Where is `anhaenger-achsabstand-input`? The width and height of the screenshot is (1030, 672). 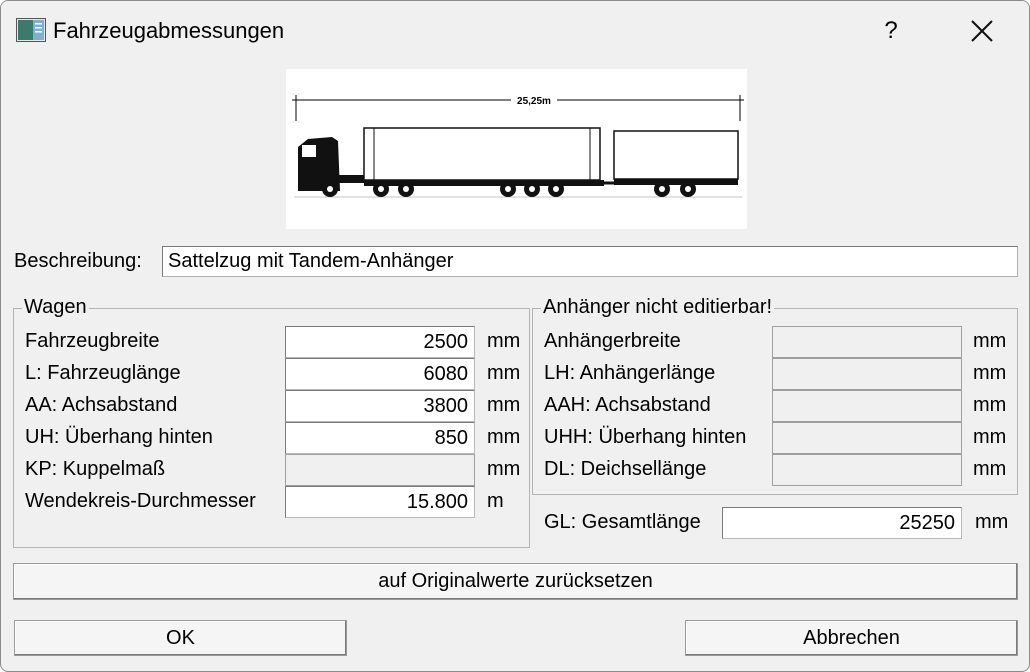 anhaenger-achsabstand-input is located at coordinates (867, 406).